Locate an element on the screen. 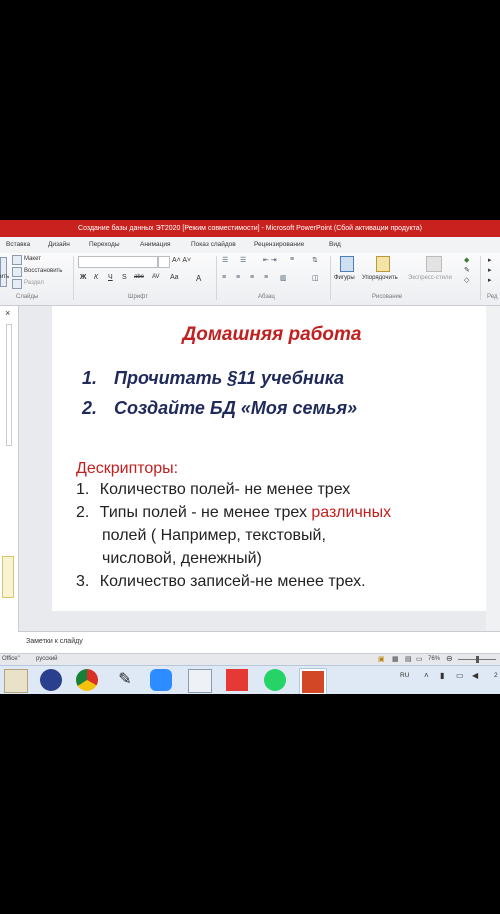  bullets-icon: ☰ is located at coordinates (225, 260).